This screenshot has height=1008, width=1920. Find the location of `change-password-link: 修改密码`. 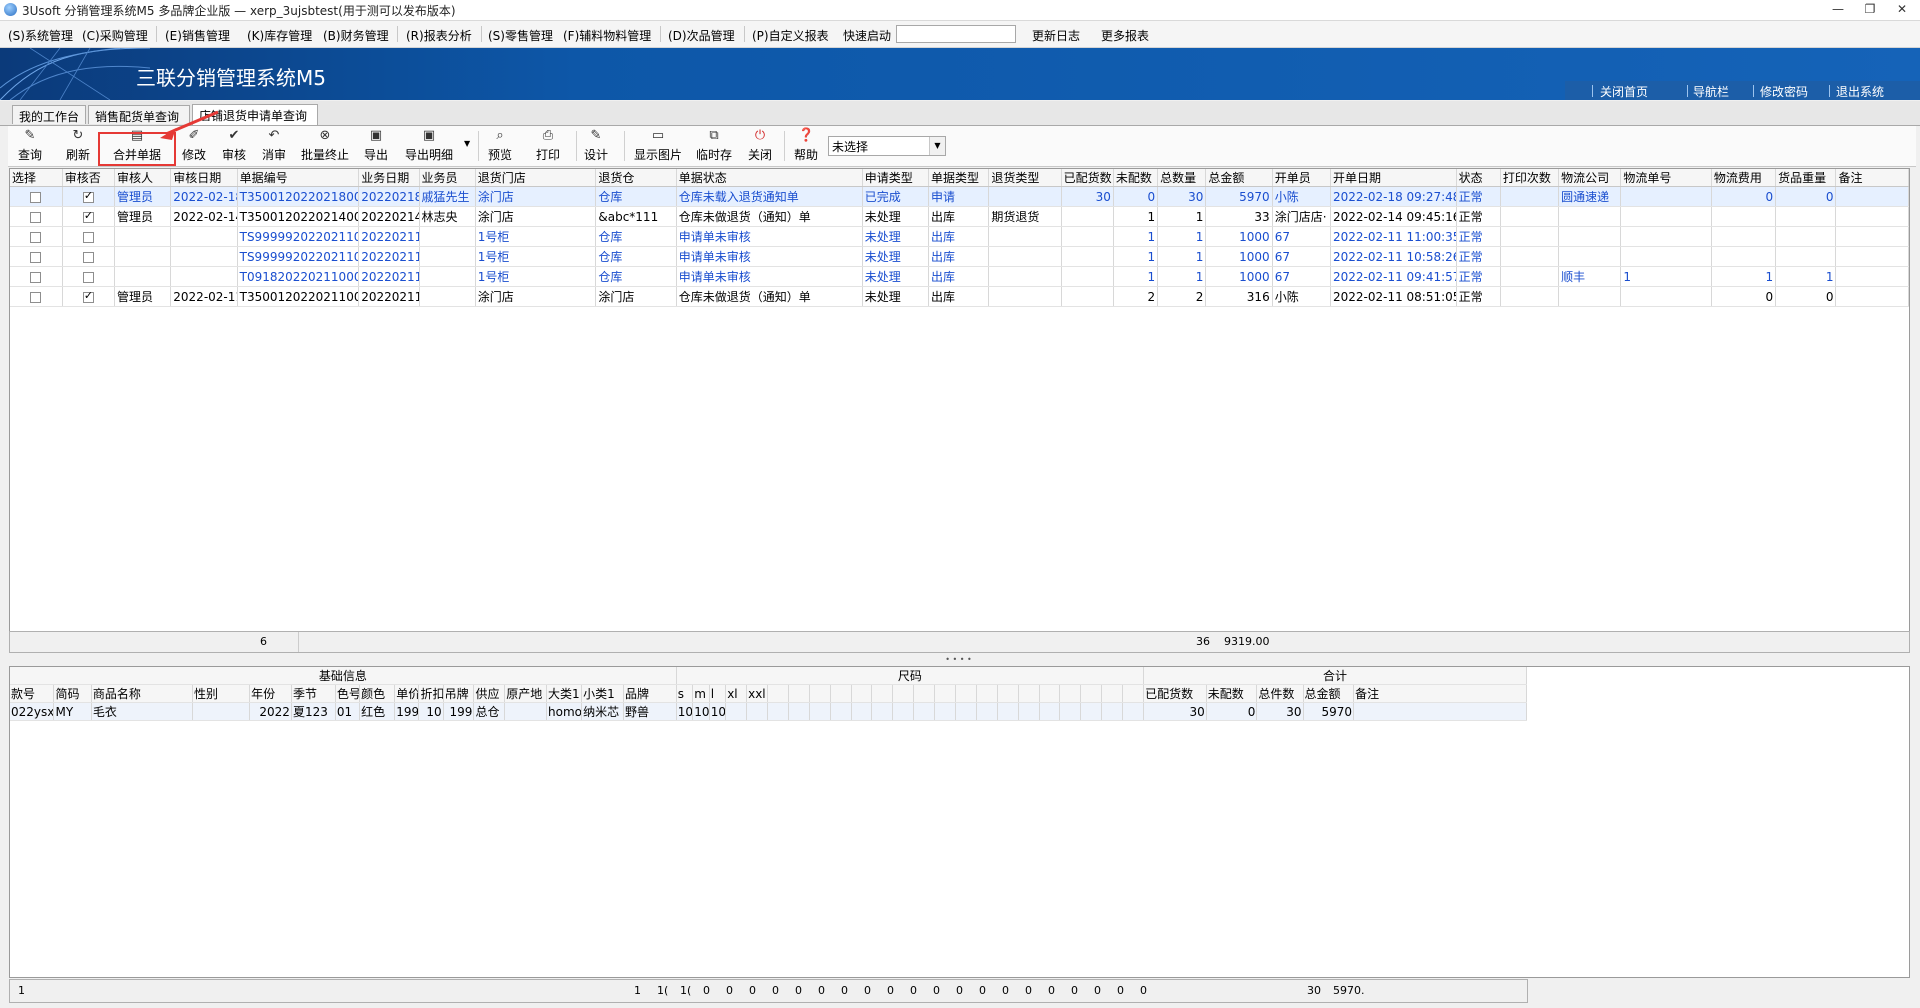

change-password-link: 修改密码 is located at coordinates (1784, 91).